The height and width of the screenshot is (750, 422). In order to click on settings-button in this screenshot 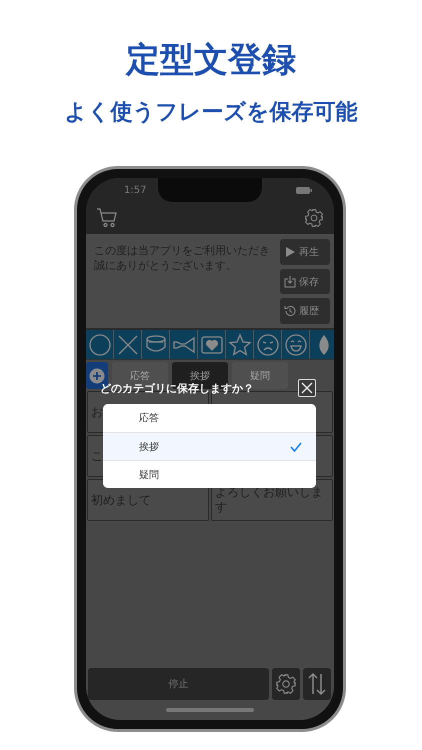, I will do `click(286, 684)`.